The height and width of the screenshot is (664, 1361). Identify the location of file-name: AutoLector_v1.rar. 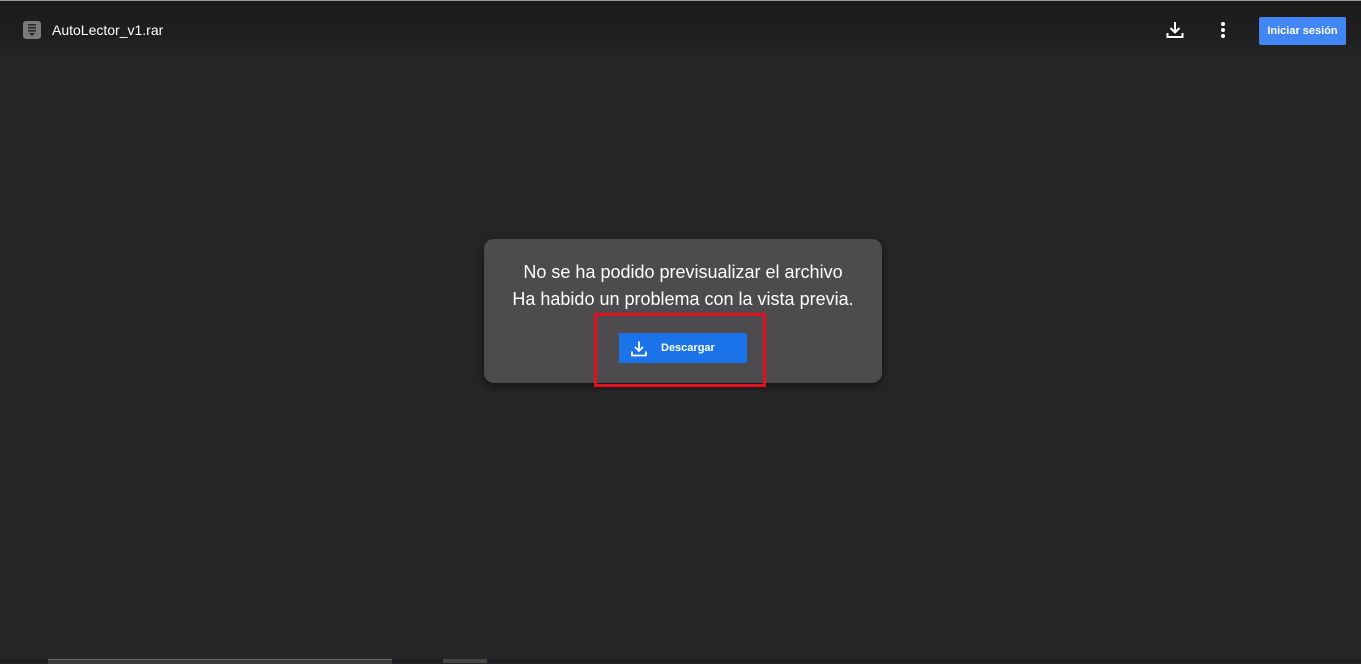
(108, 30).